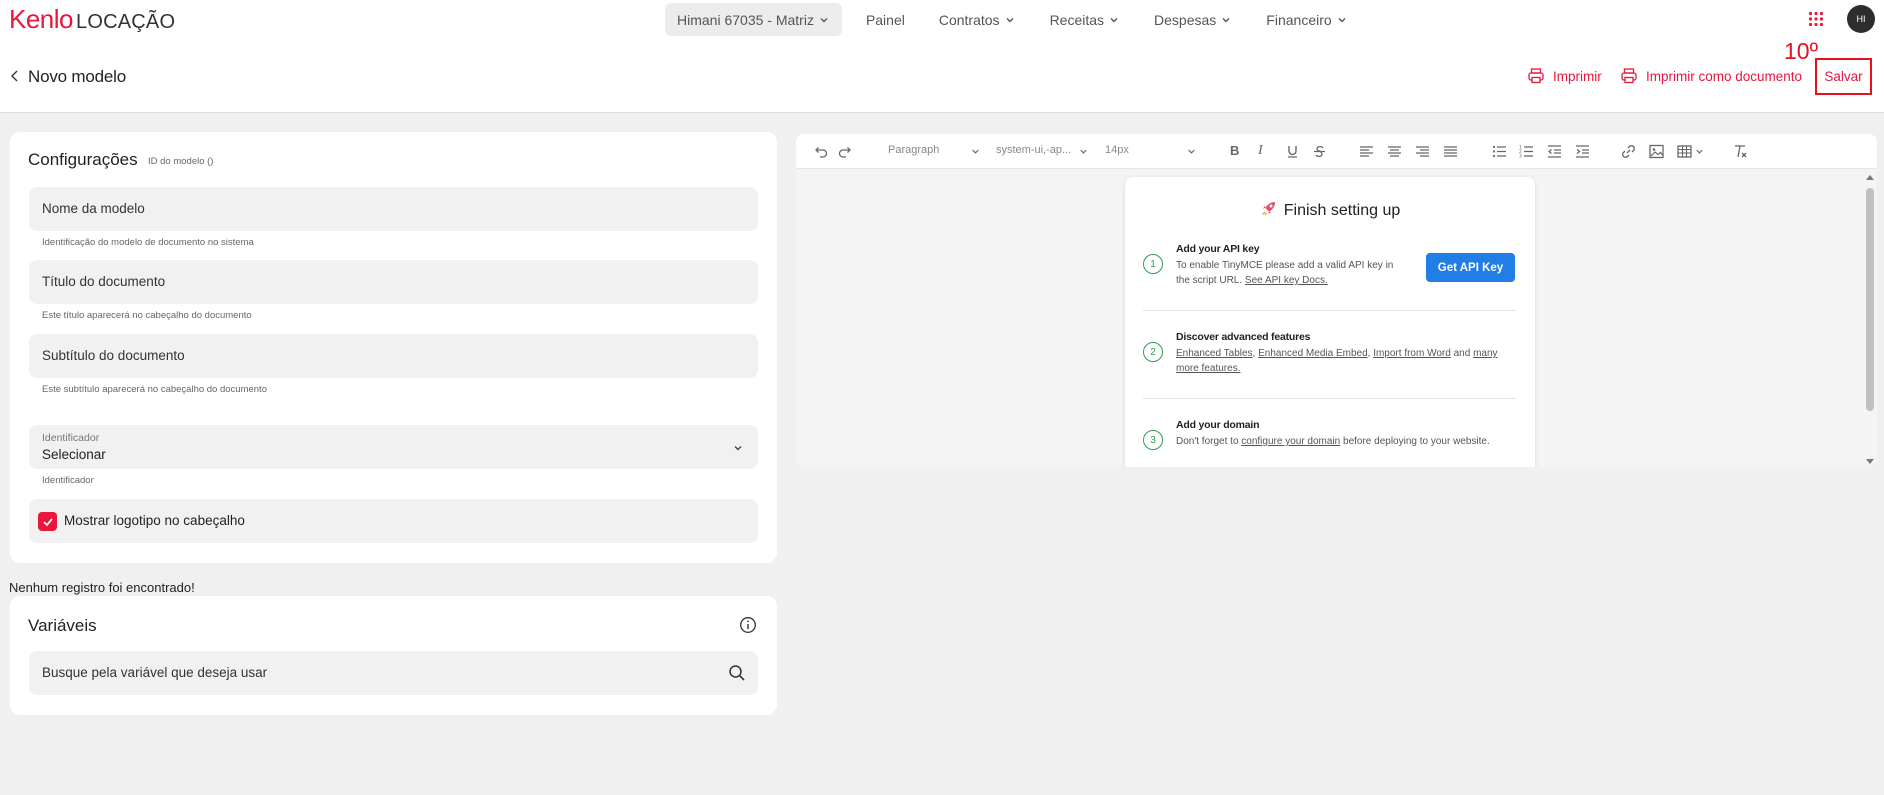 The image size is (1884, 795). What do you see at coordinates (1153, 352) in the screenshot?
I see `step-number: 2` at bounding box center [1153, 352].